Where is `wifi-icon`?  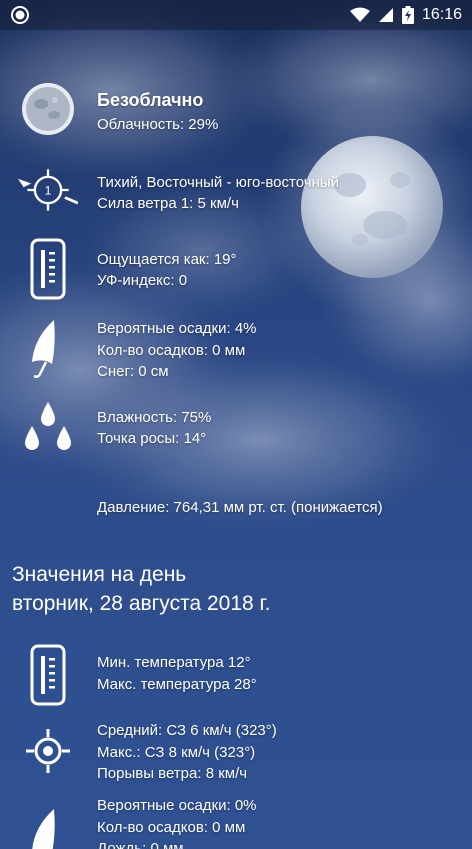 wifi-icon is located at coordinates (359, 14).